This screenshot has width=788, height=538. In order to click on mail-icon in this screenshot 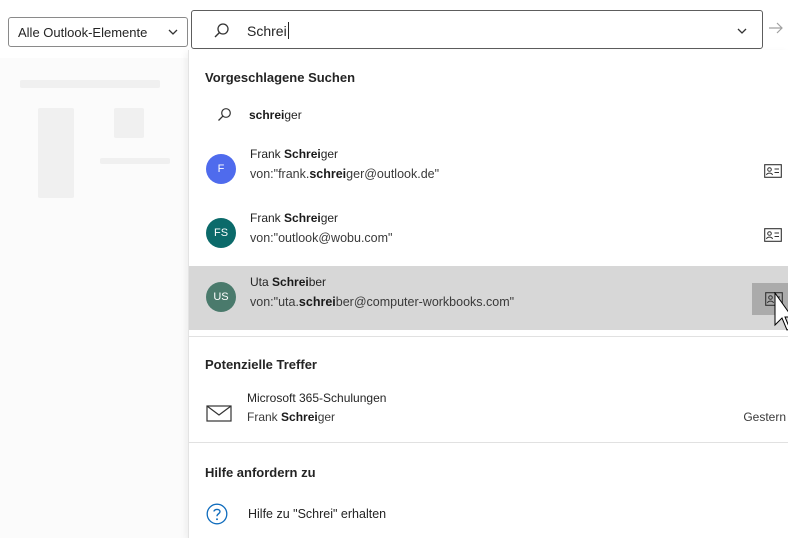, I will do `click(219, 413)`.